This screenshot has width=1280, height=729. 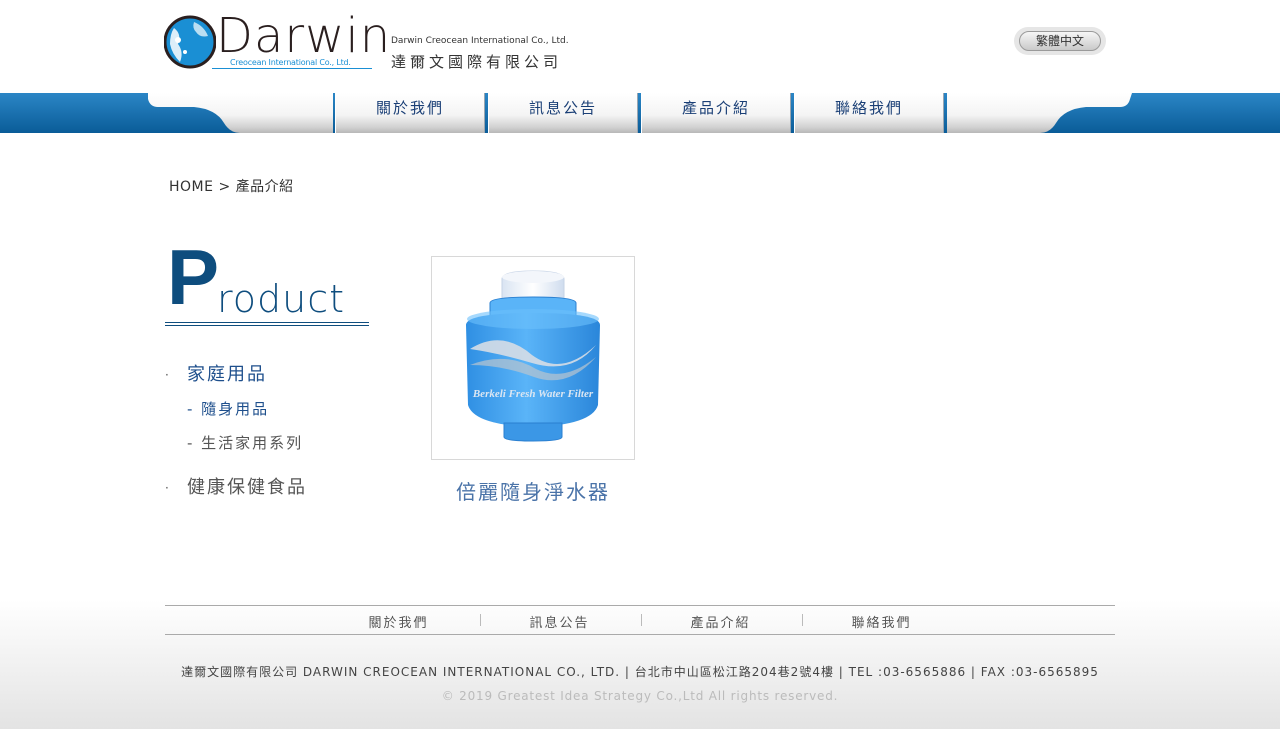 What do you see at coordinates (304, 36) in the screenshot?
I see `logo-wordmark: Darwin` at bounding box center [304, 36].